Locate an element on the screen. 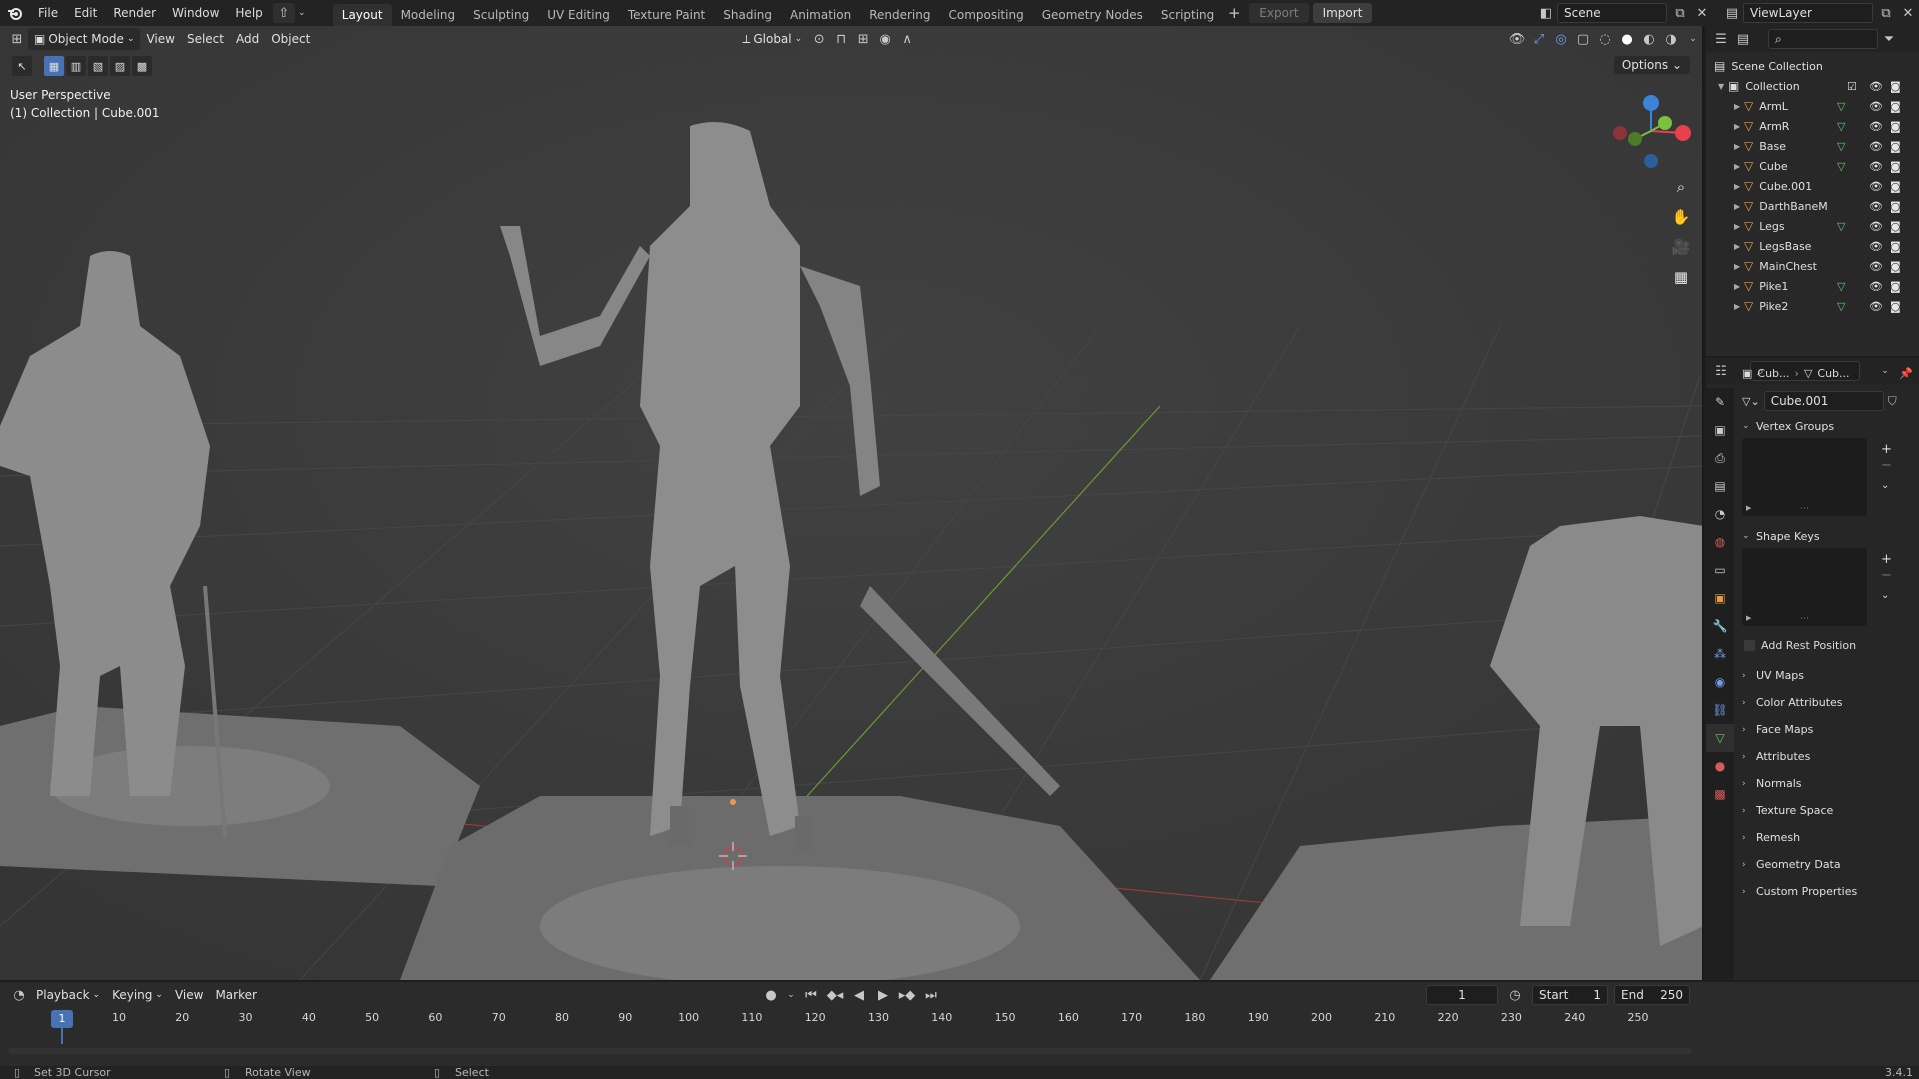 The height and width of the screenshot is (1079, 1919). outliner-object-row: ▶ ▽ Cube ▽ 👁 ◙ is located at coordinates (1812, 166).